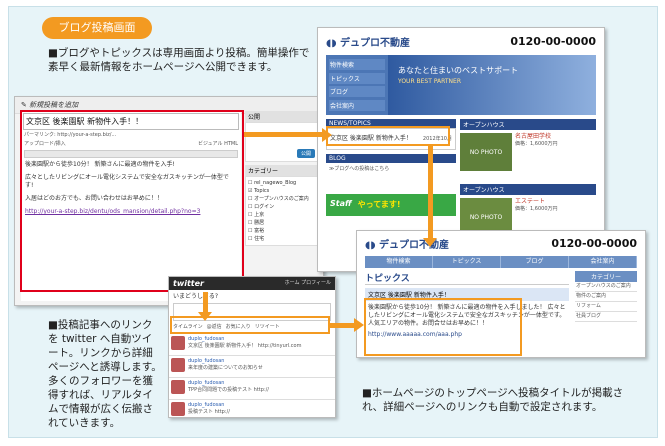  What do you see at coordinates (282, 231) in the screenshot?
I see `category-item: ☐ 富裕` at bounding box center [282, 231].